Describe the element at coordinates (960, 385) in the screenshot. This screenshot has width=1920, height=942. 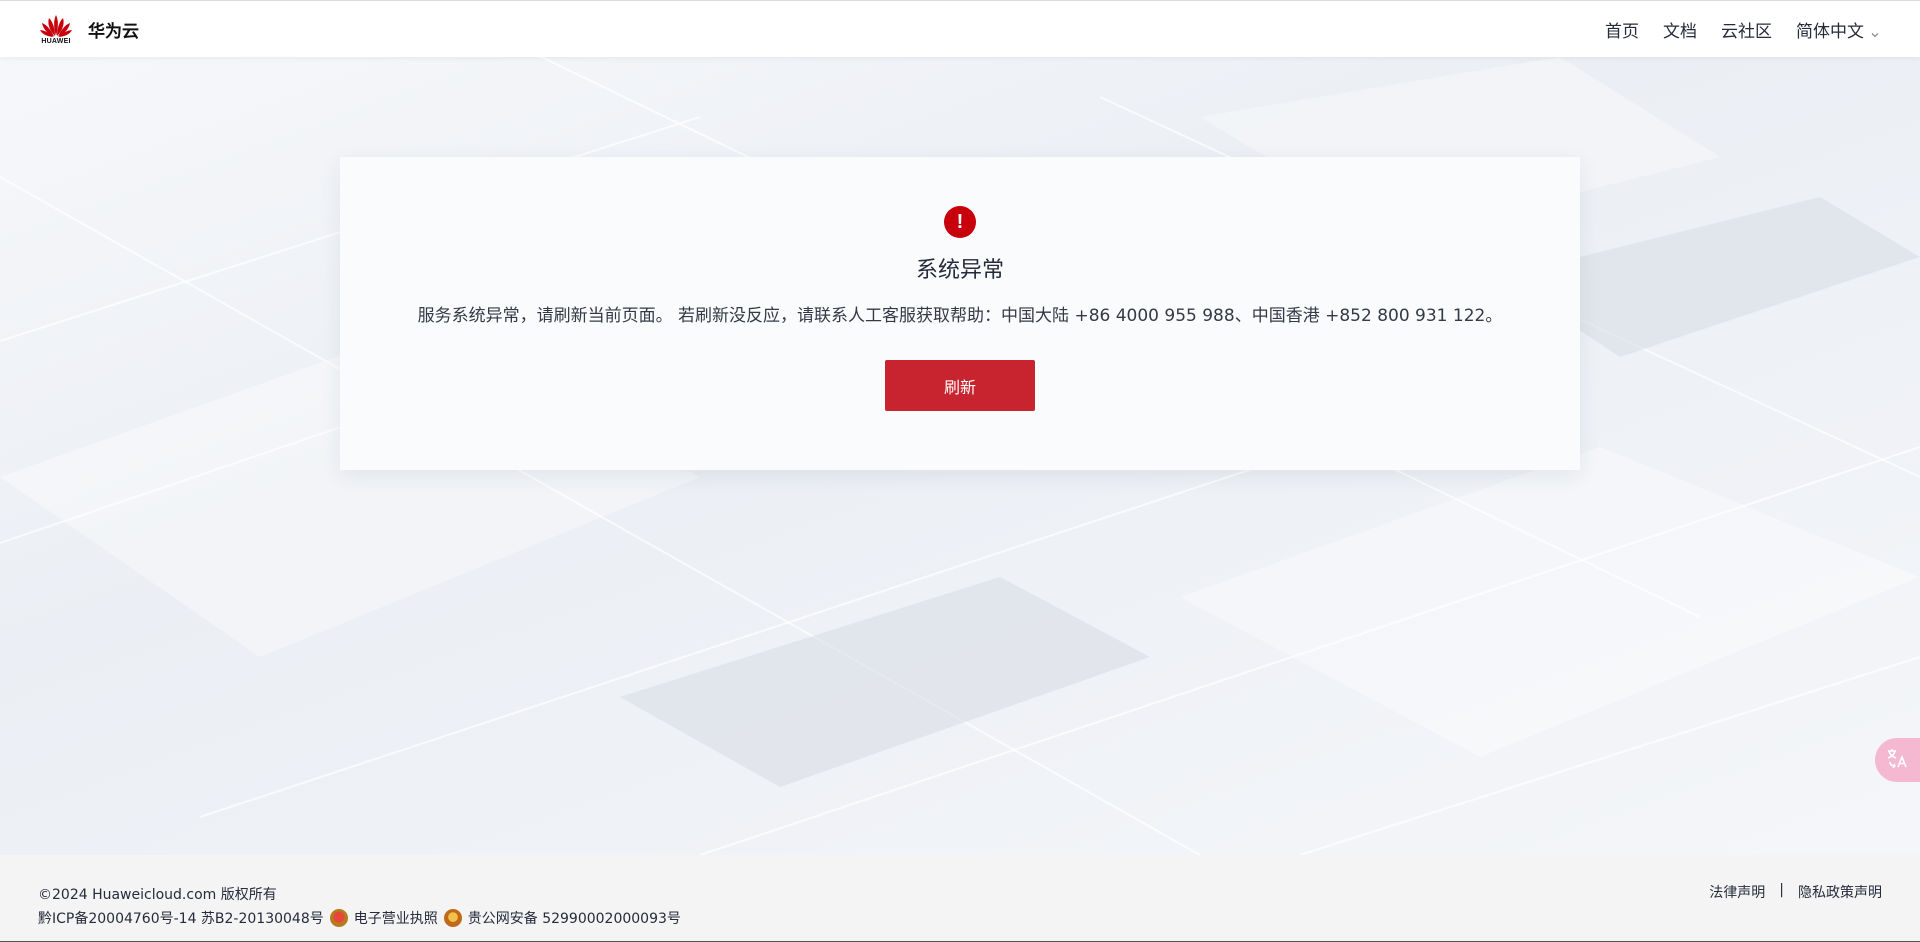
I see `refresh-button: 刷新` at that location.